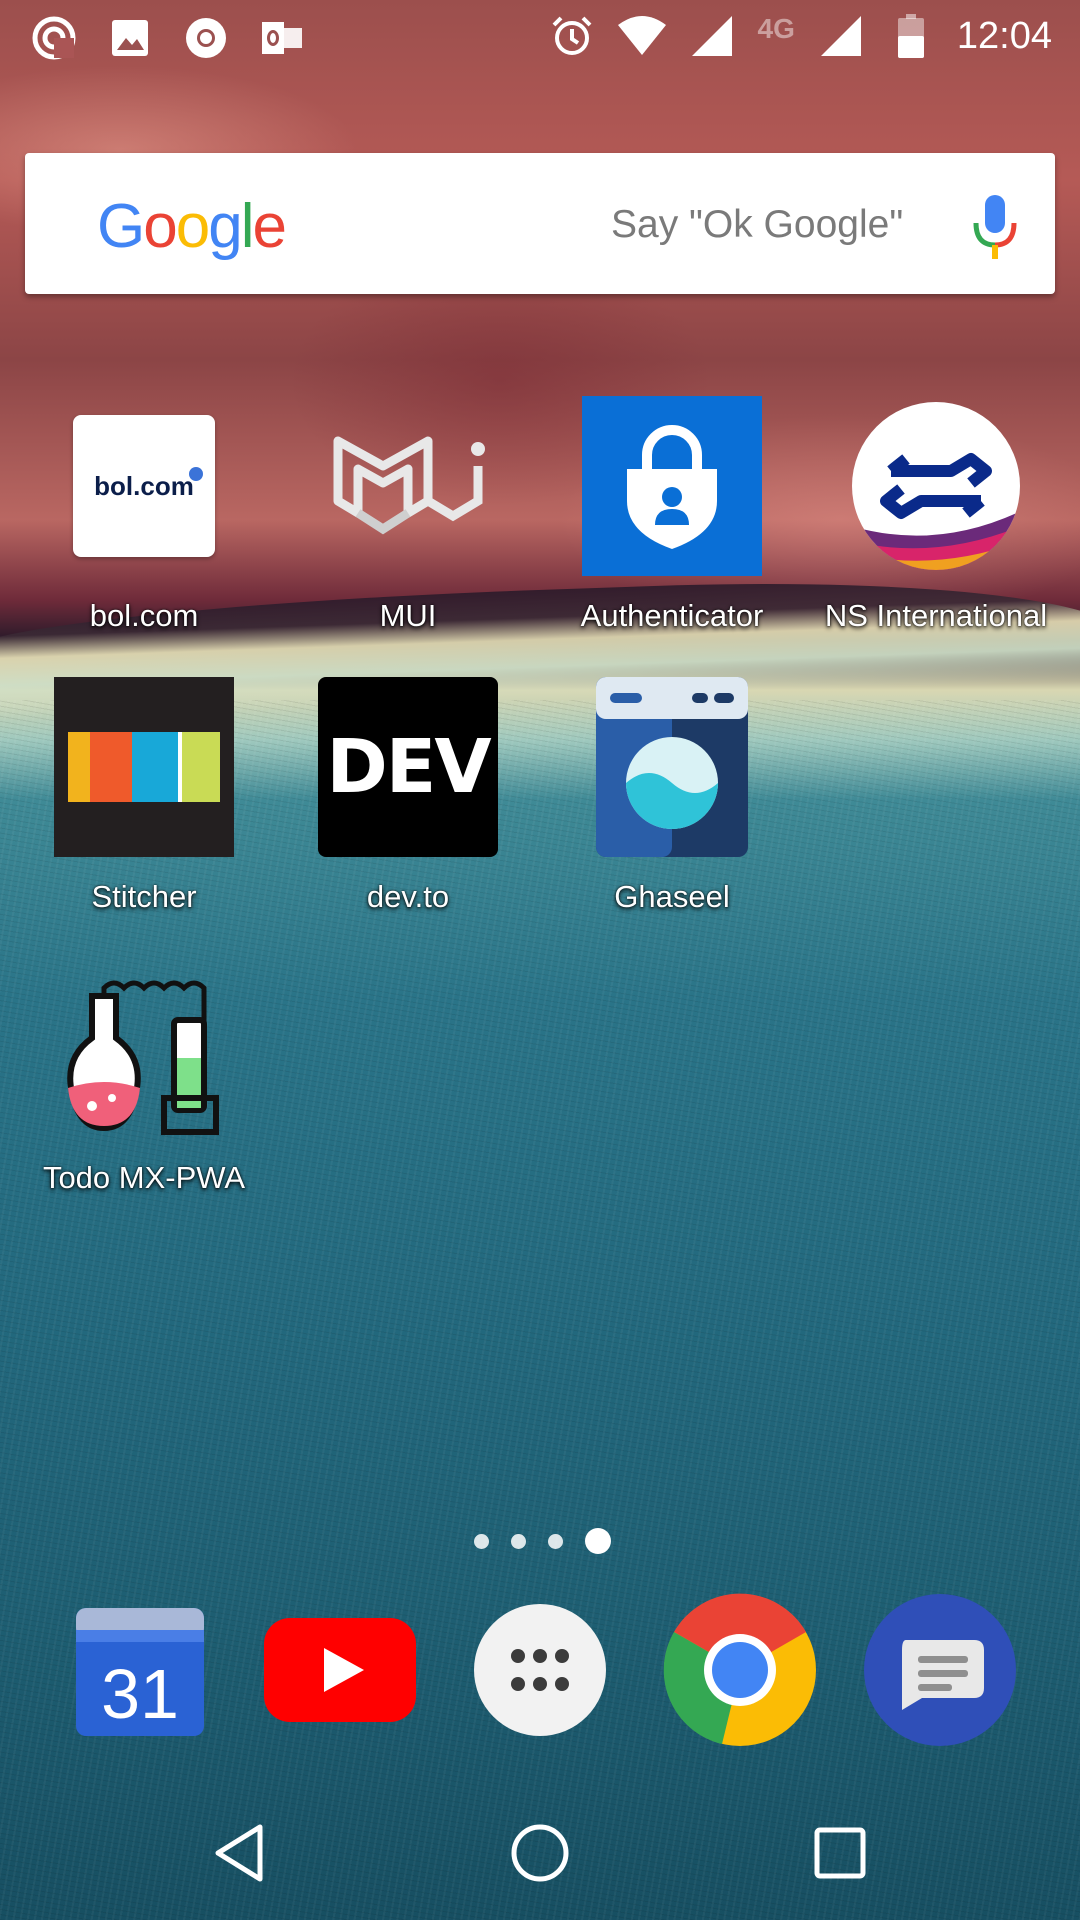 The height and width of the screenshot is (1920, 1080). What do you see at coordinates (672, 896) in the screenshot?
I see `app-label-ghaseel: Ghaseel` at bounding box center [672, 896].